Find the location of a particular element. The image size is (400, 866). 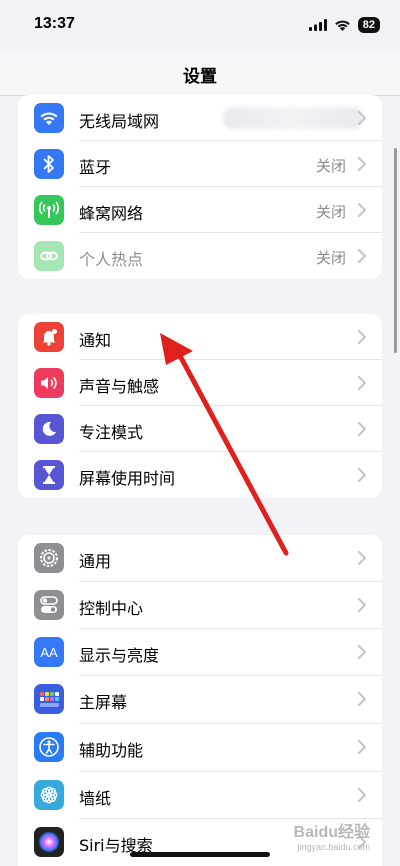

annotation-arrow is located at coordinates (224, 444).